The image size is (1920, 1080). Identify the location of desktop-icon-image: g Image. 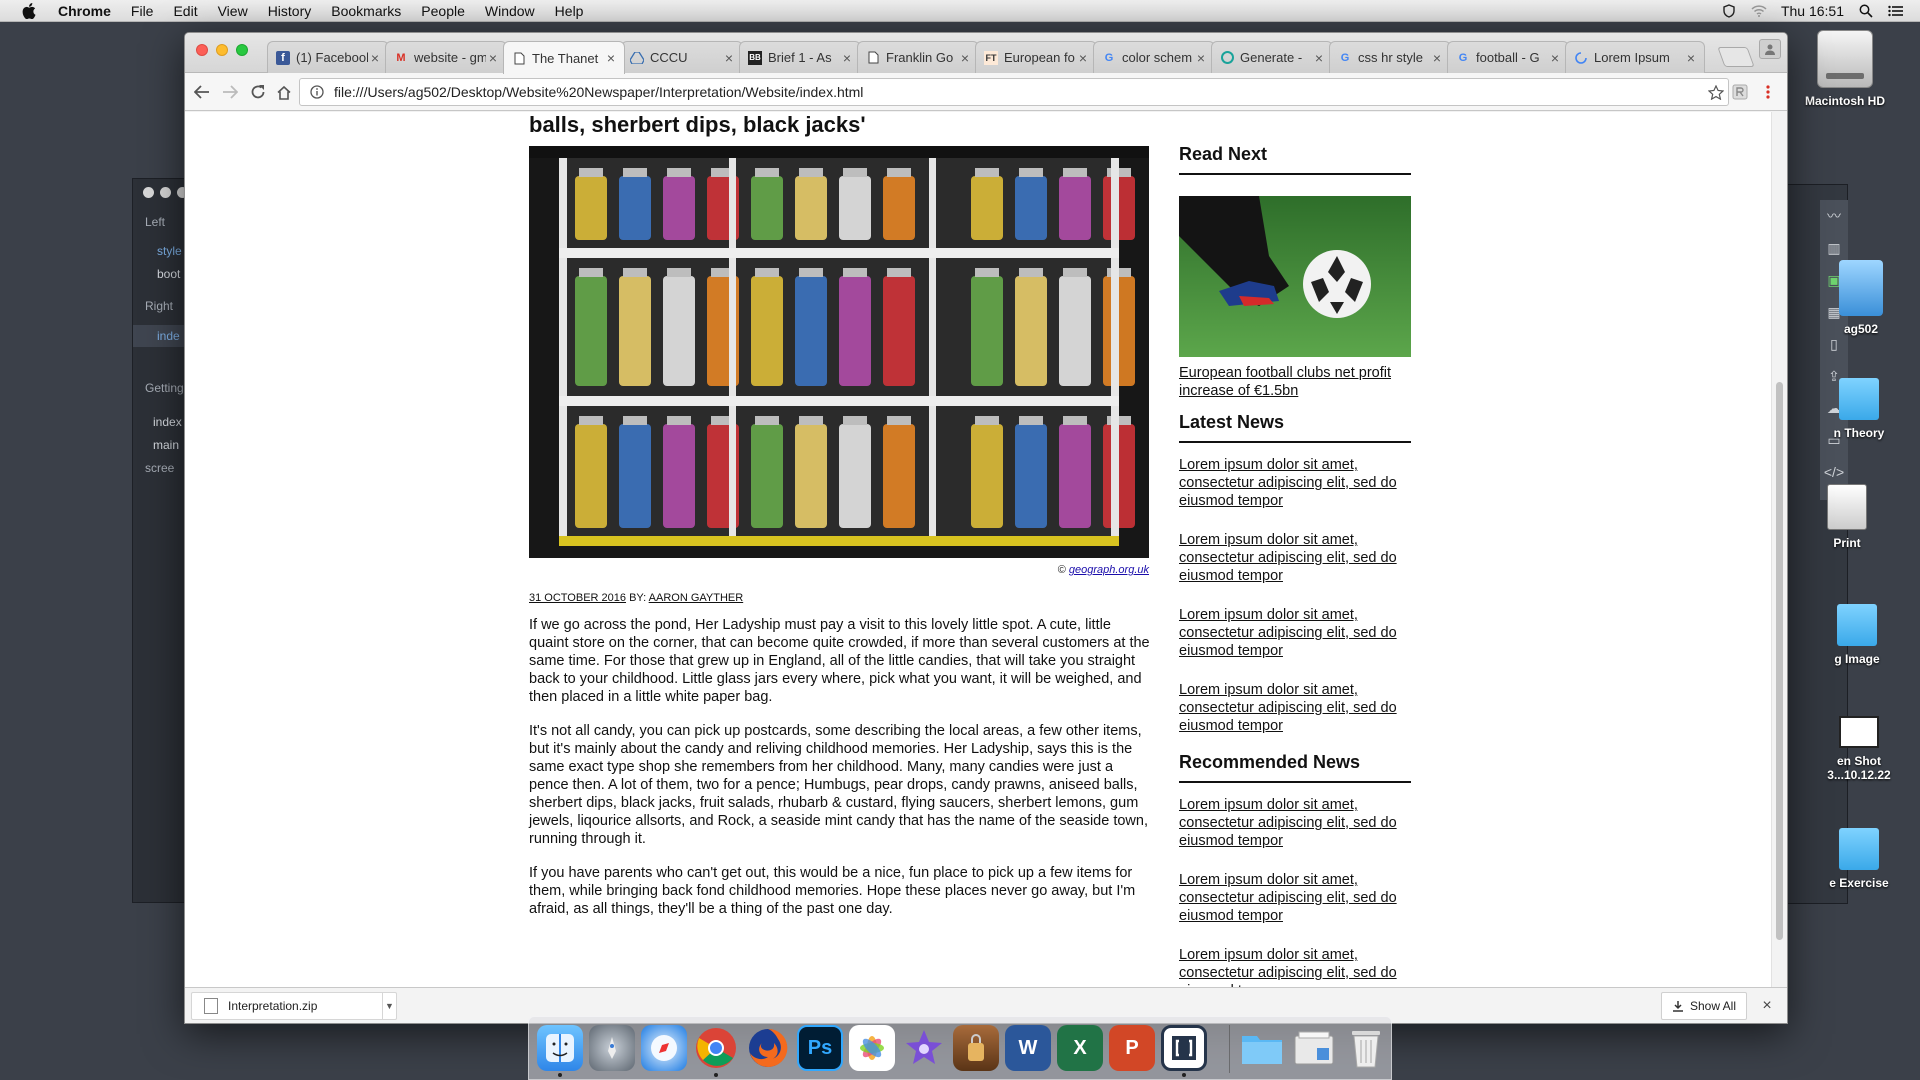
(1851, 635).